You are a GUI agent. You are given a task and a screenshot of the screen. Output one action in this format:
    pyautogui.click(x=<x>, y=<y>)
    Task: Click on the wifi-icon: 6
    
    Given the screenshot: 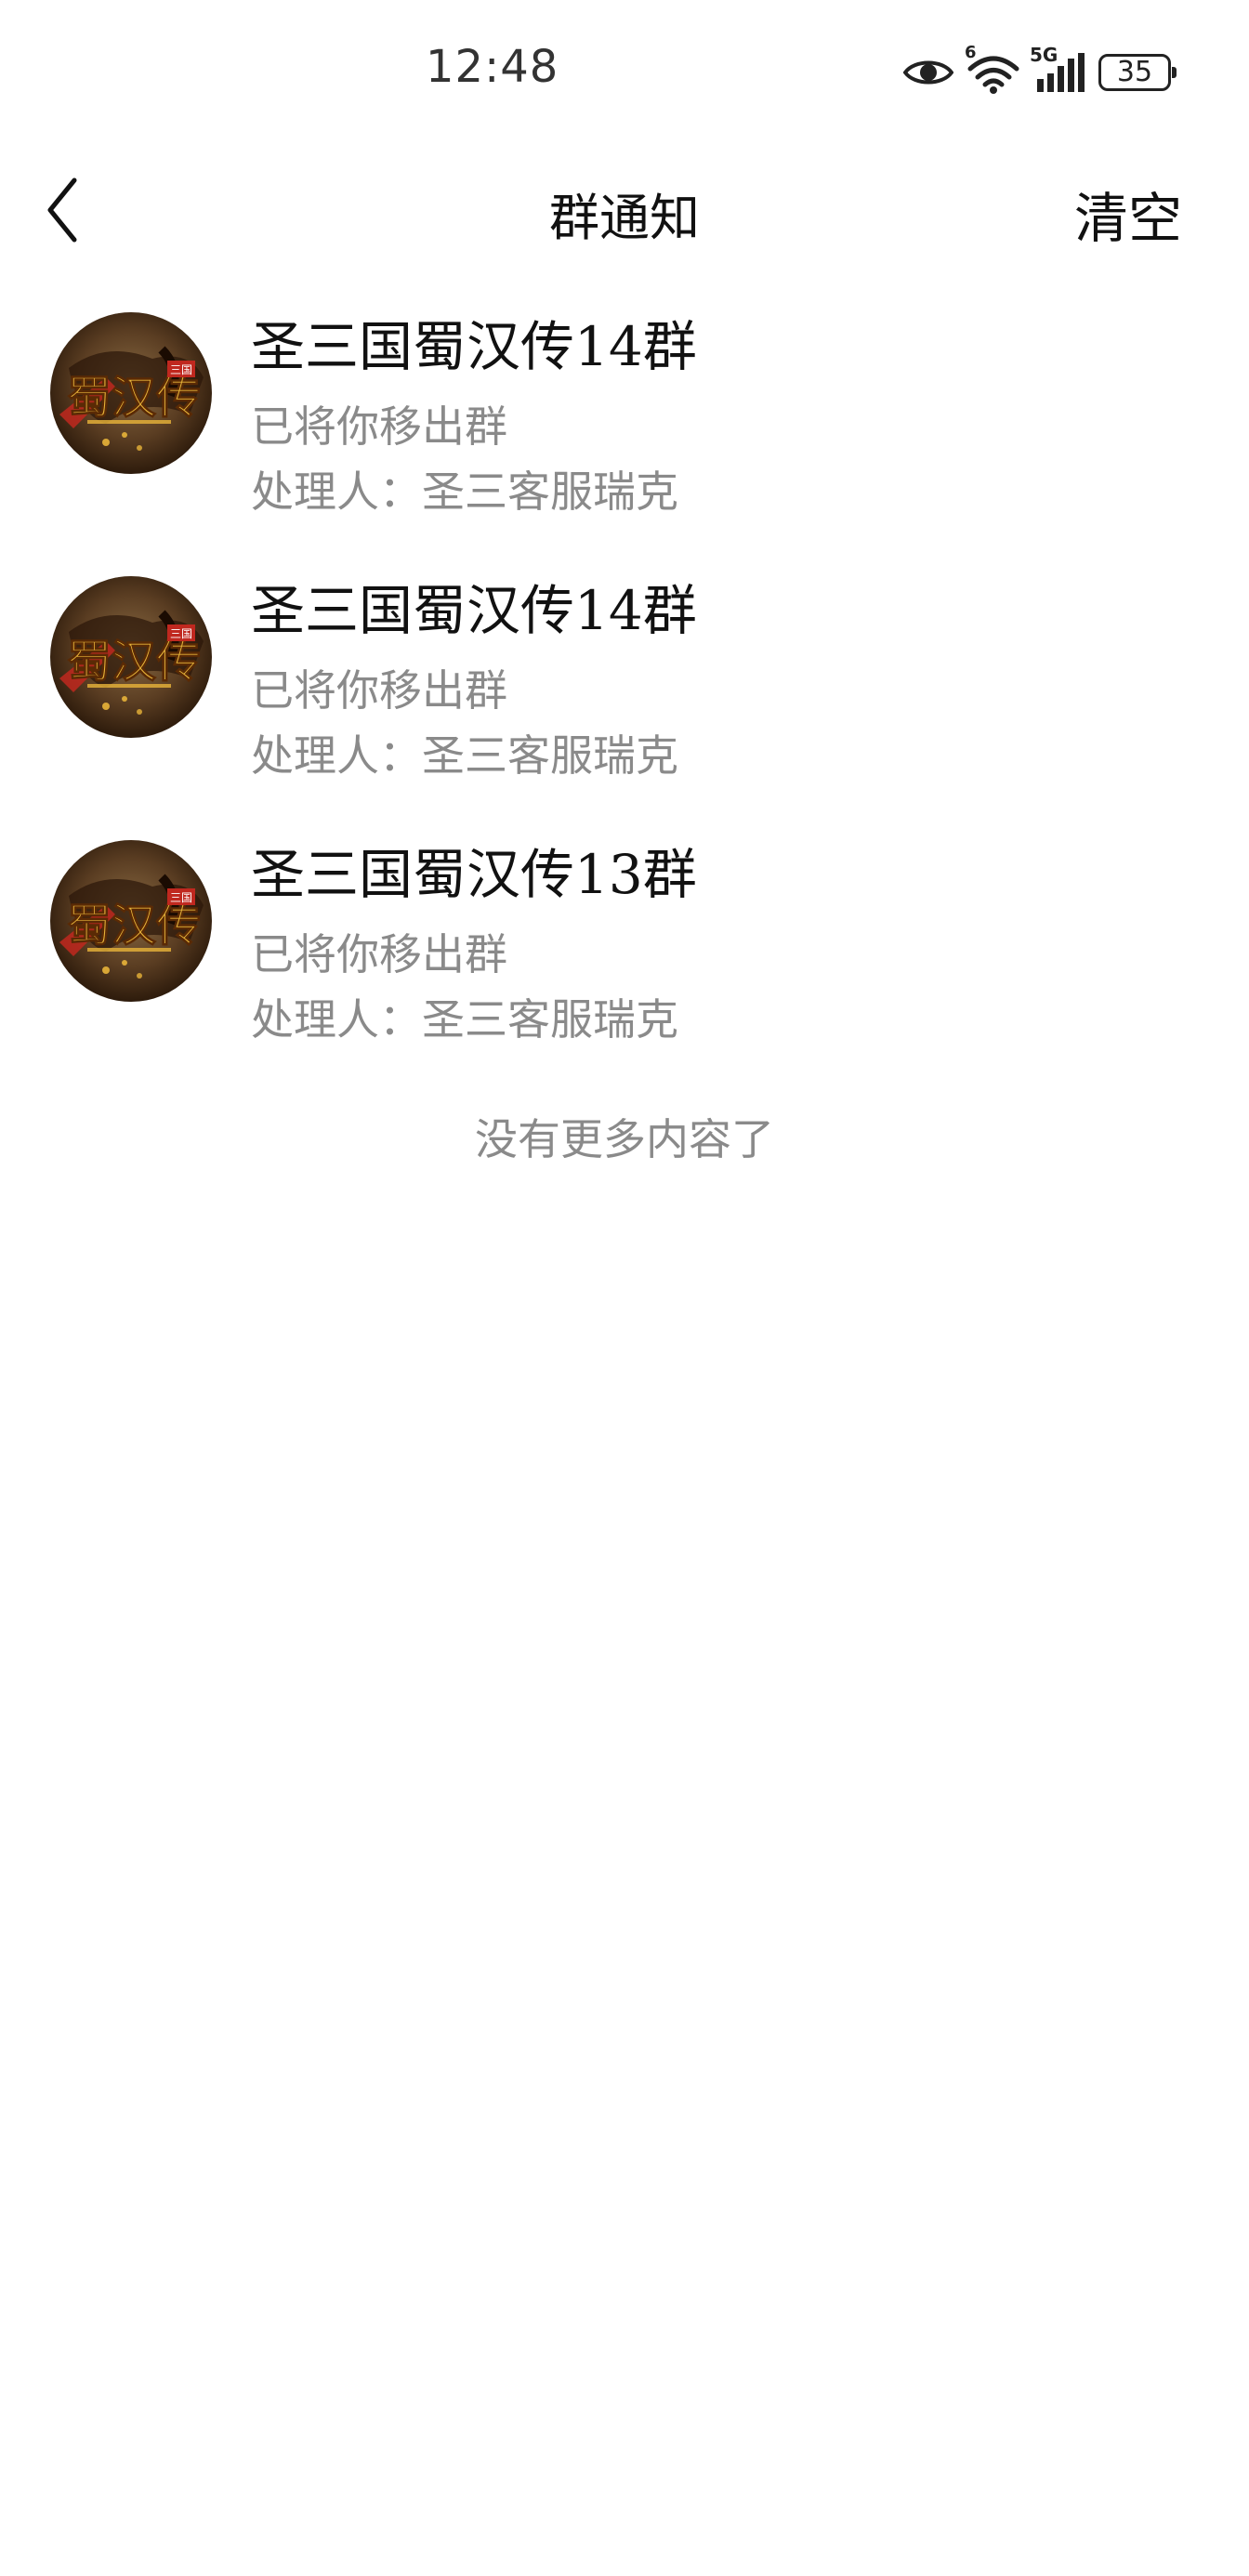 What is the action you would take?
    pyautogui.click(x=992, y=69)
    